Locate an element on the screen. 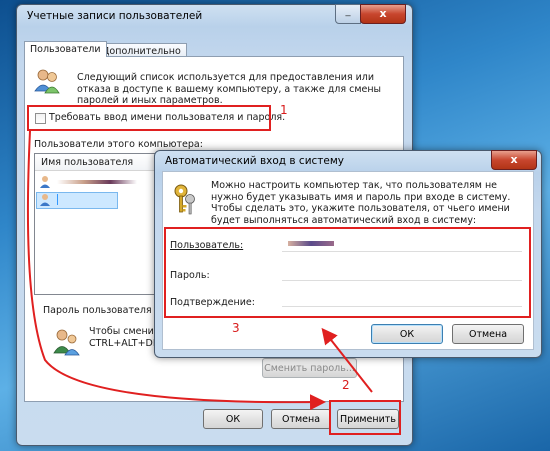  tab-users: Пользователи is located at coordinates (65, 49).